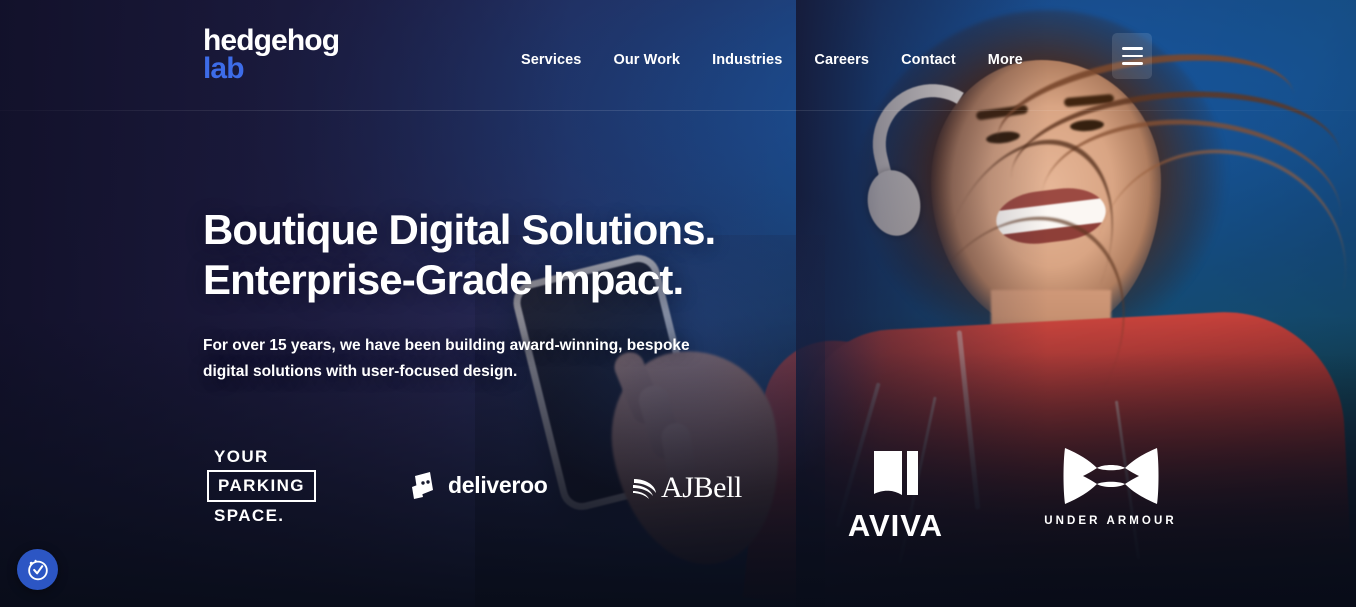 This screenshot has width=1356, height=607. I want to click on client-logo-under-armour: UNDER ARMOUR, so click(1110, 487).